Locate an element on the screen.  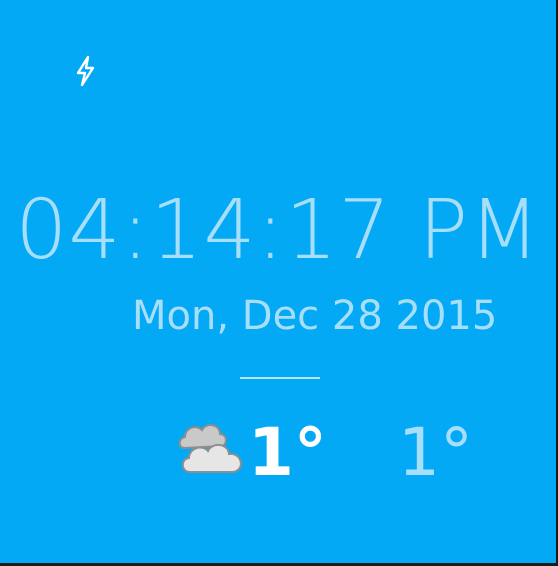
temperature-high: 1° is located at coordinates (287, 452).